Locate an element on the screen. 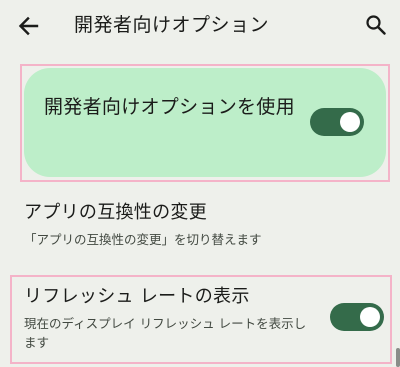  page-title: 開発者向けオプション is located at coordinates (172, 25).